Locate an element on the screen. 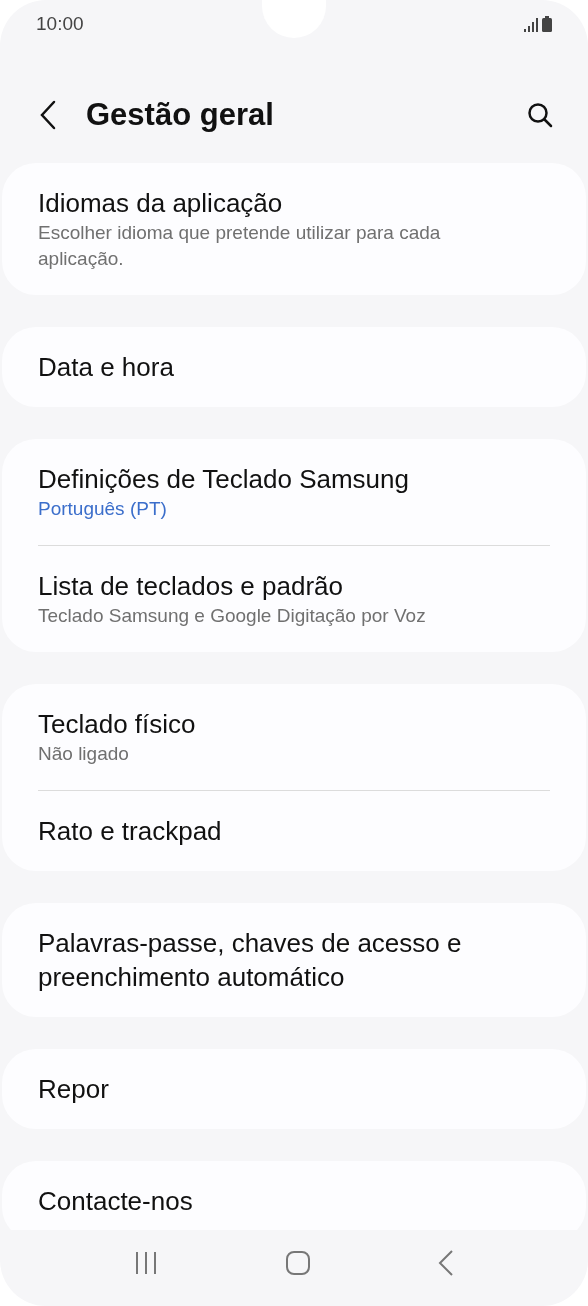  nav-back-icon is located at coordinates (446, 1263).